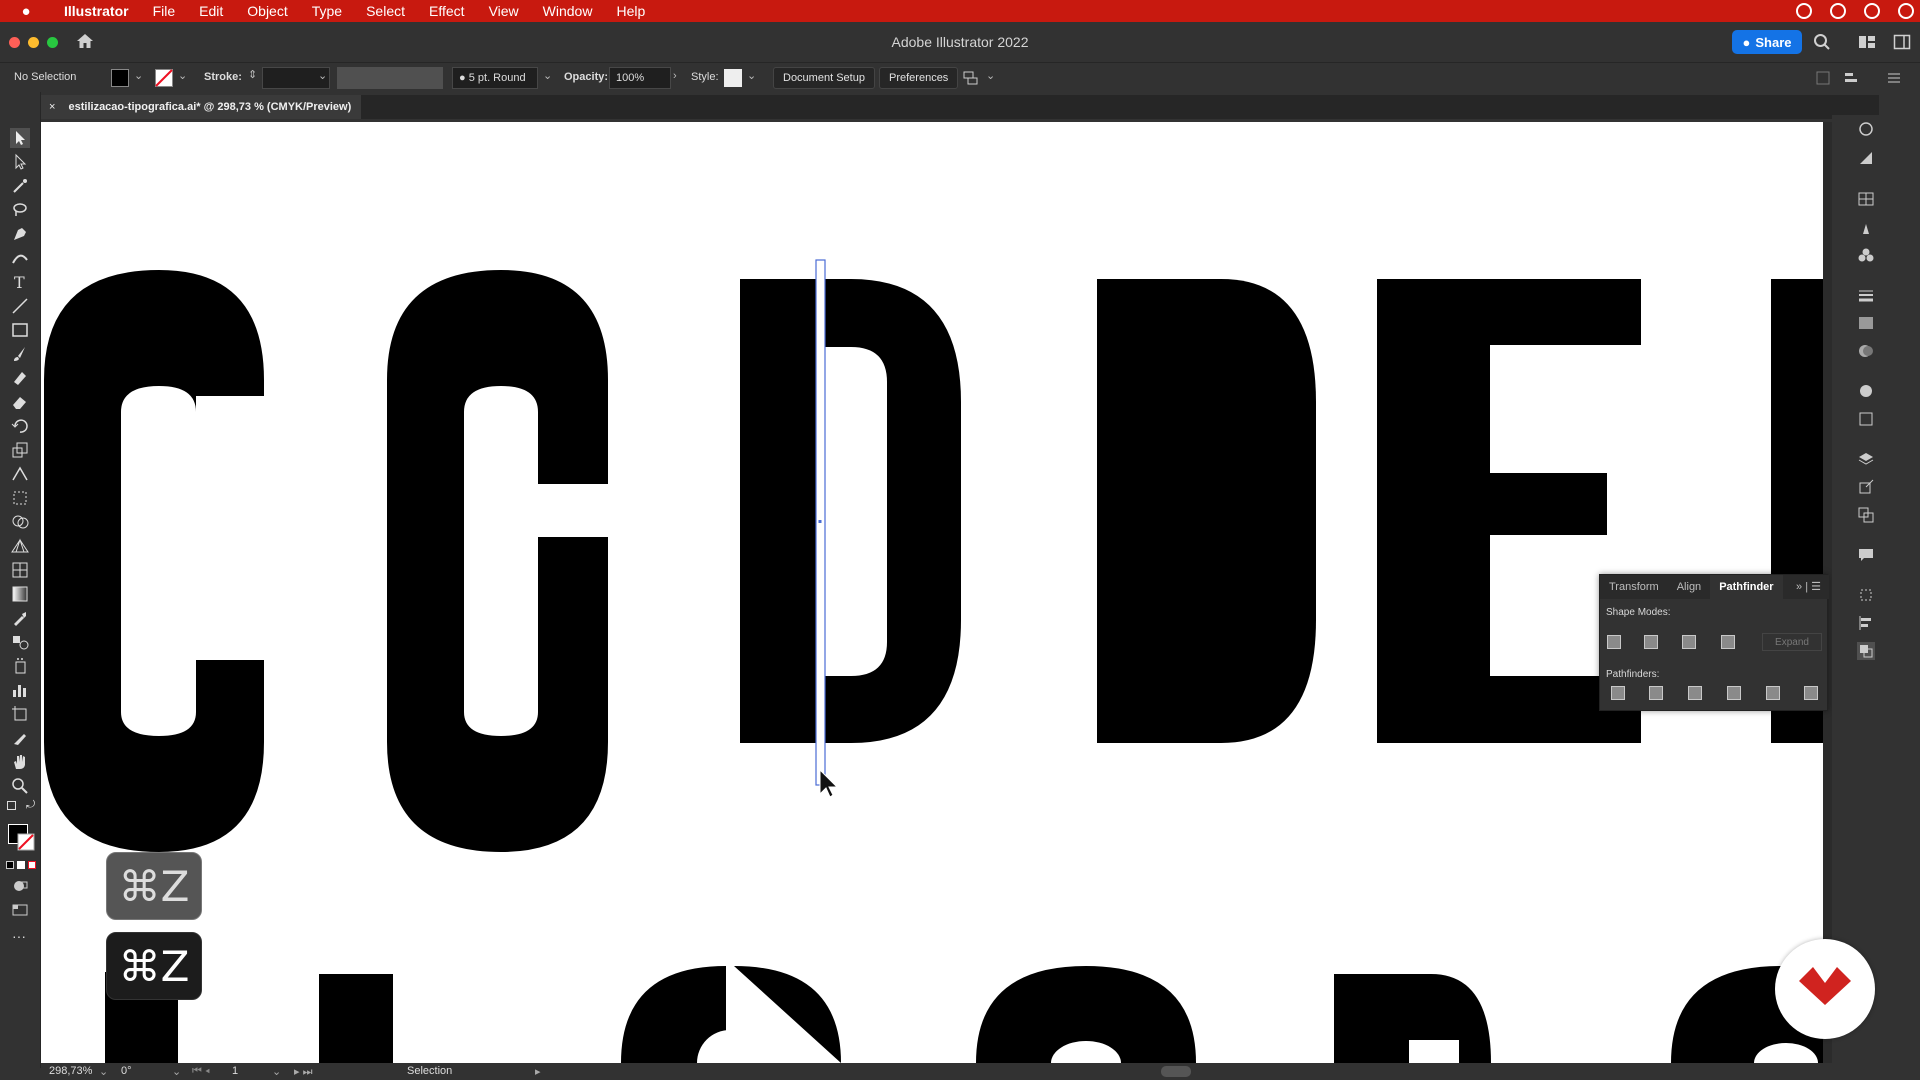 The width and height of the screenshot is (1920, 1080). I want to click on layers-icon, so click(1866, 459).